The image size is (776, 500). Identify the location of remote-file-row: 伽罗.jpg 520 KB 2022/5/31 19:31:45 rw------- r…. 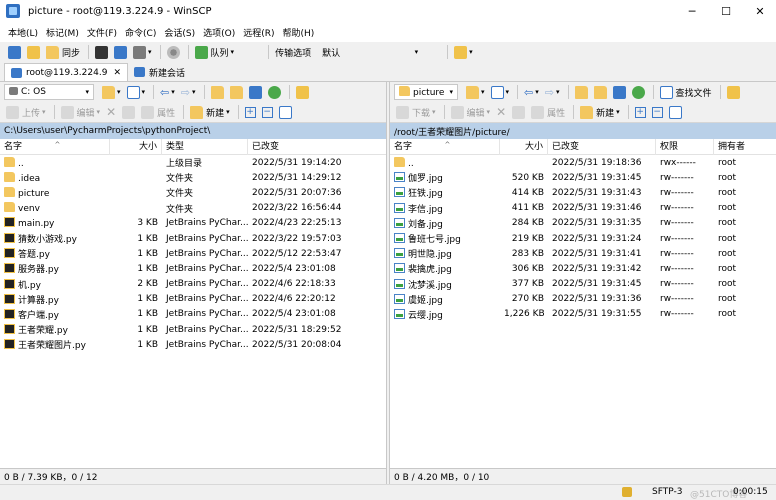
(583, 177).